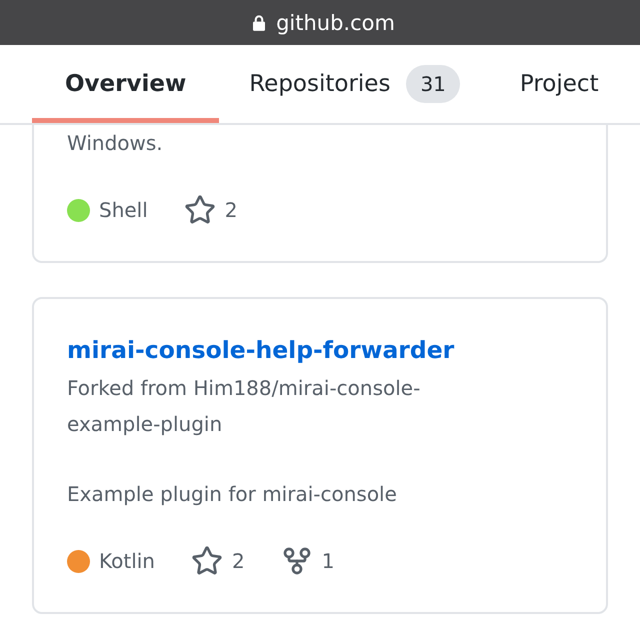  What do you see at coordinates (354, 84) in the screenshot?
I see `tab: Repositories 31` at bounding box center [354, 84].